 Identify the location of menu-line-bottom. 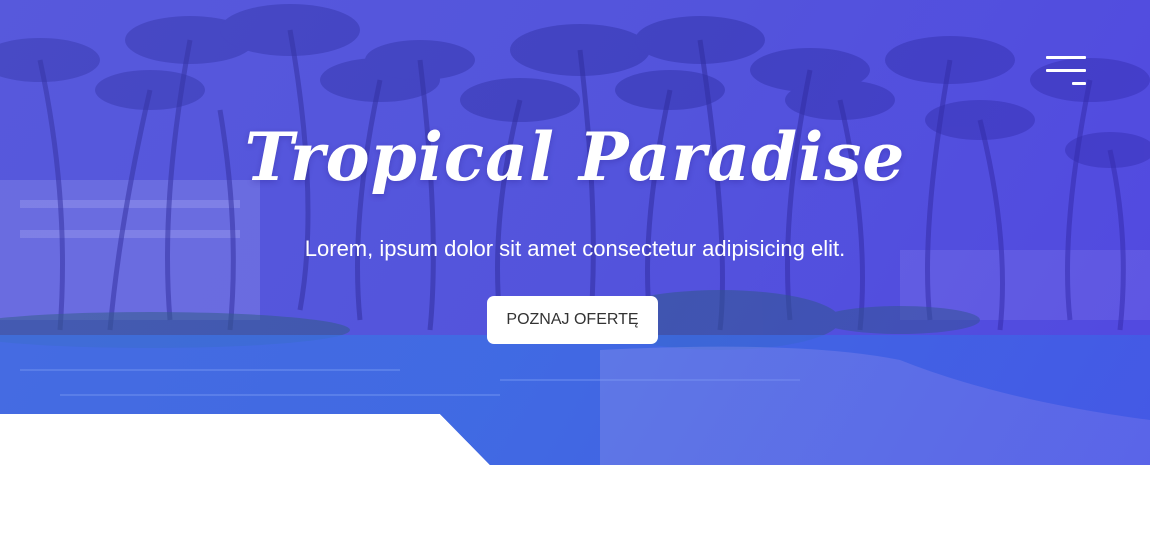
(1079, 83).